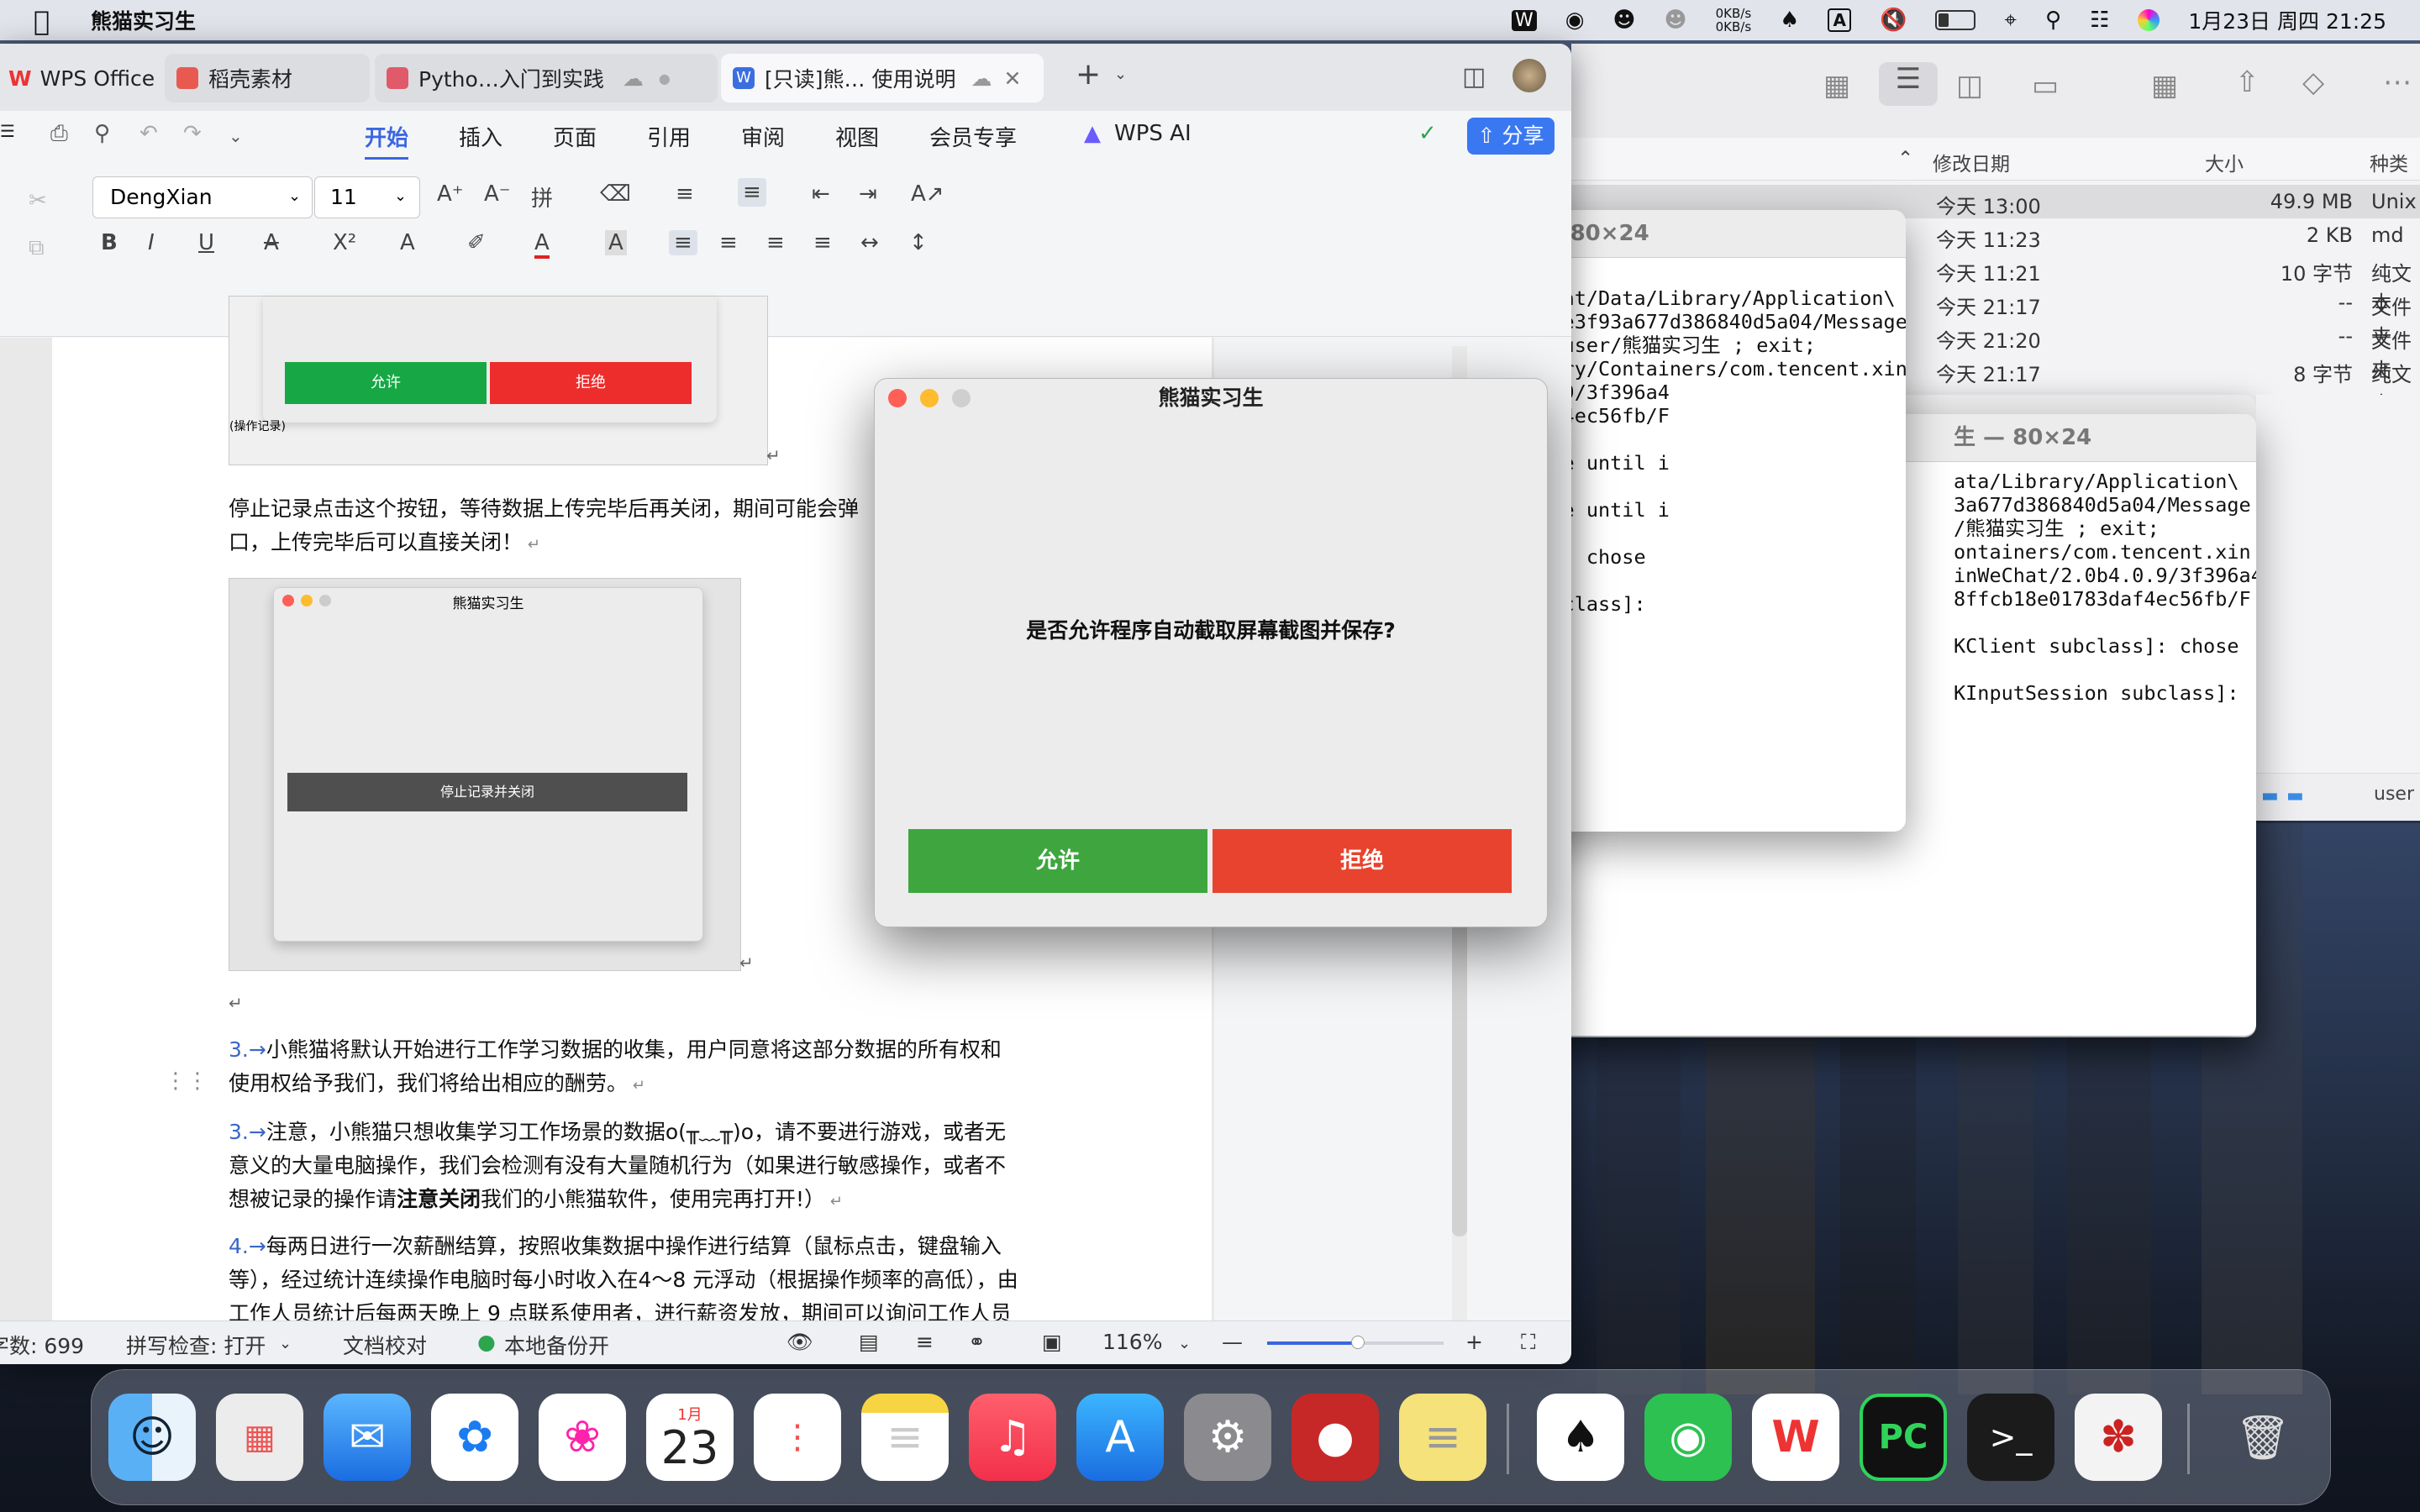 The image size is (2420, 1512). What do you see at coordinates (1355, 1342) in the screenshot?
I see `zoom-slider` at bounding box center [1355, 1342].